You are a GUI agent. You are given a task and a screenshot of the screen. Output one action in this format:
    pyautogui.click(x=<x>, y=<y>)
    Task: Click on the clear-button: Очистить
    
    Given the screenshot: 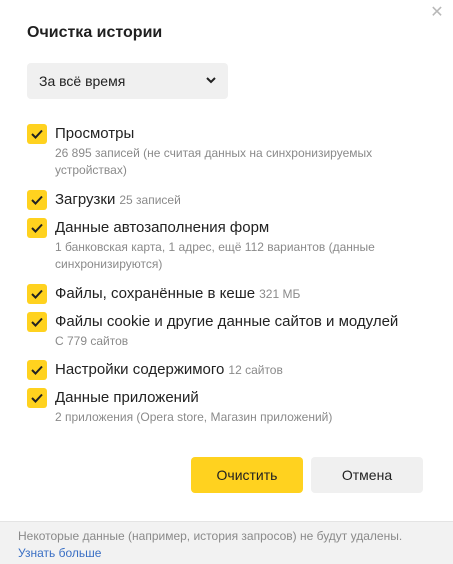 What is the action you would take?
    pyautogui.click(x=247, y=475)
    